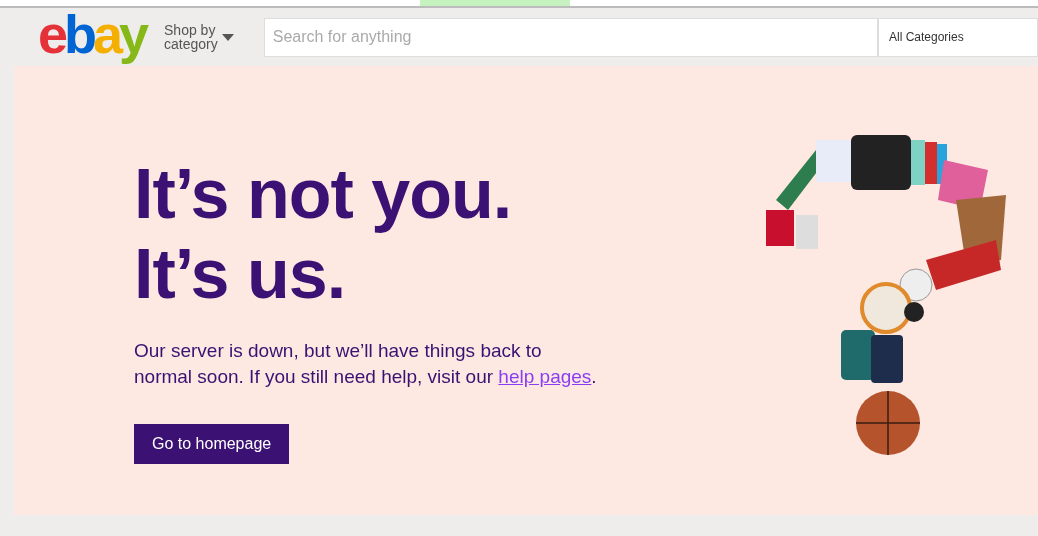 The width and height of the screenshot is (1038, 536). What do you see at coordinates (545, 376) in the screenshot?
I see `help-pages-link: help pages` at bounding box center [545, 376].